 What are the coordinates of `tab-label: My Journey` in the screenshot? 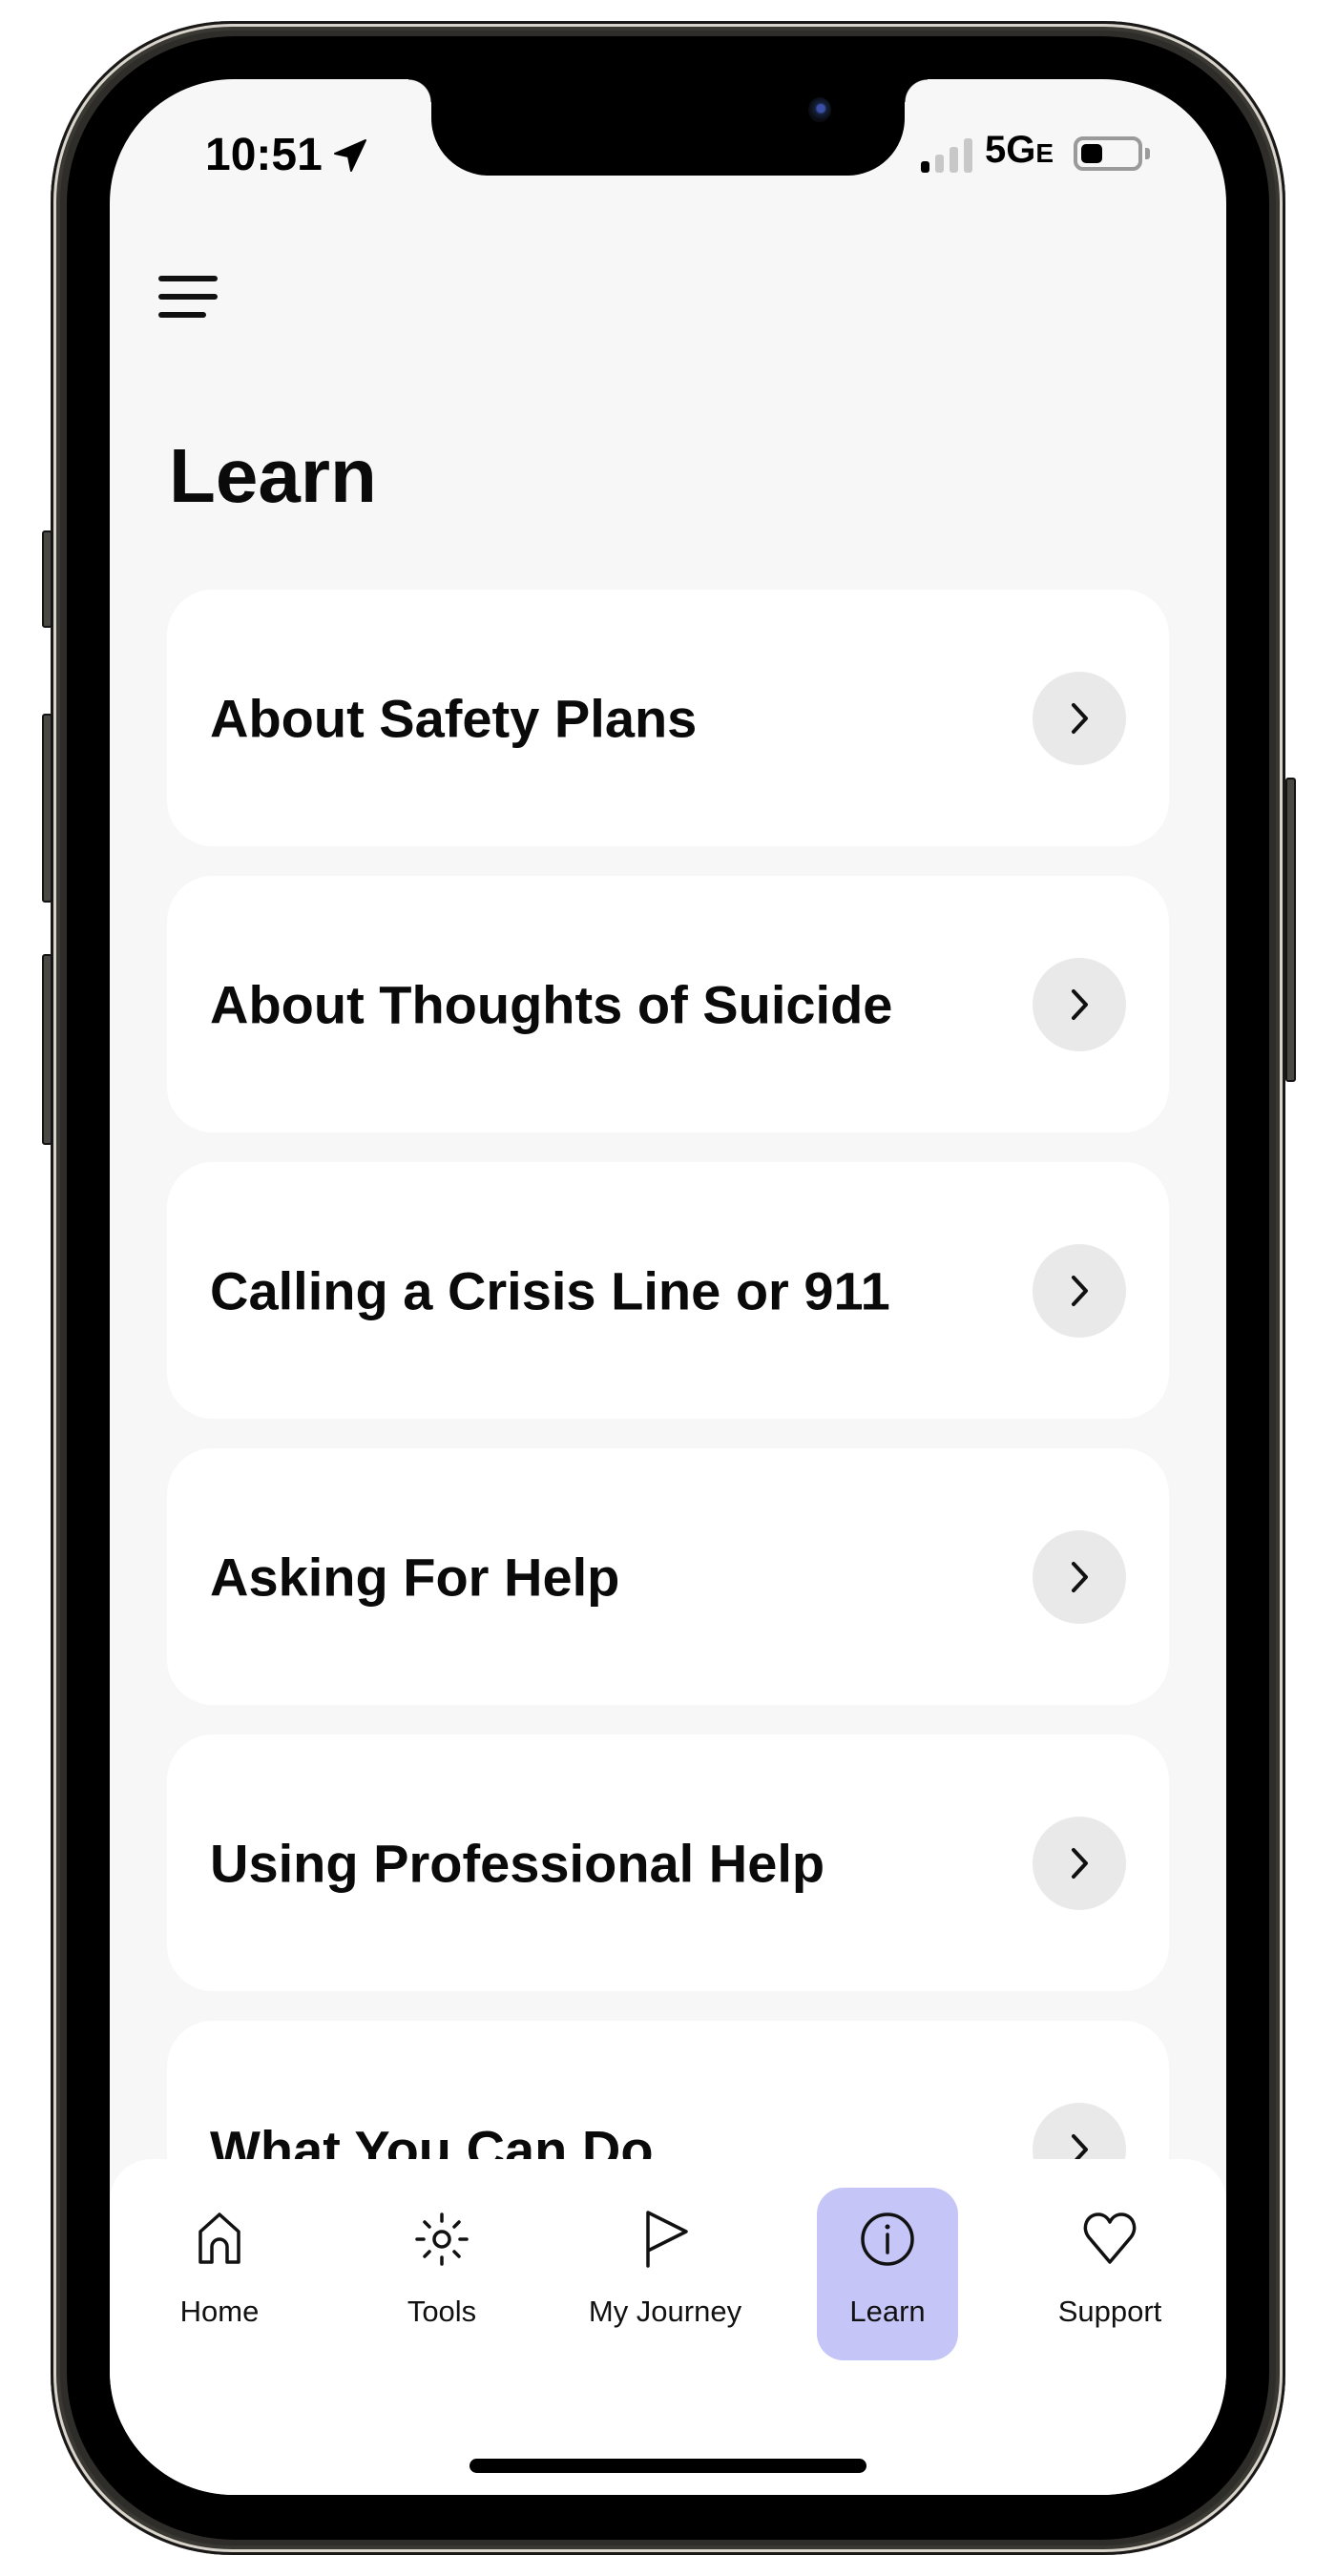 It's located at (665, 2311).